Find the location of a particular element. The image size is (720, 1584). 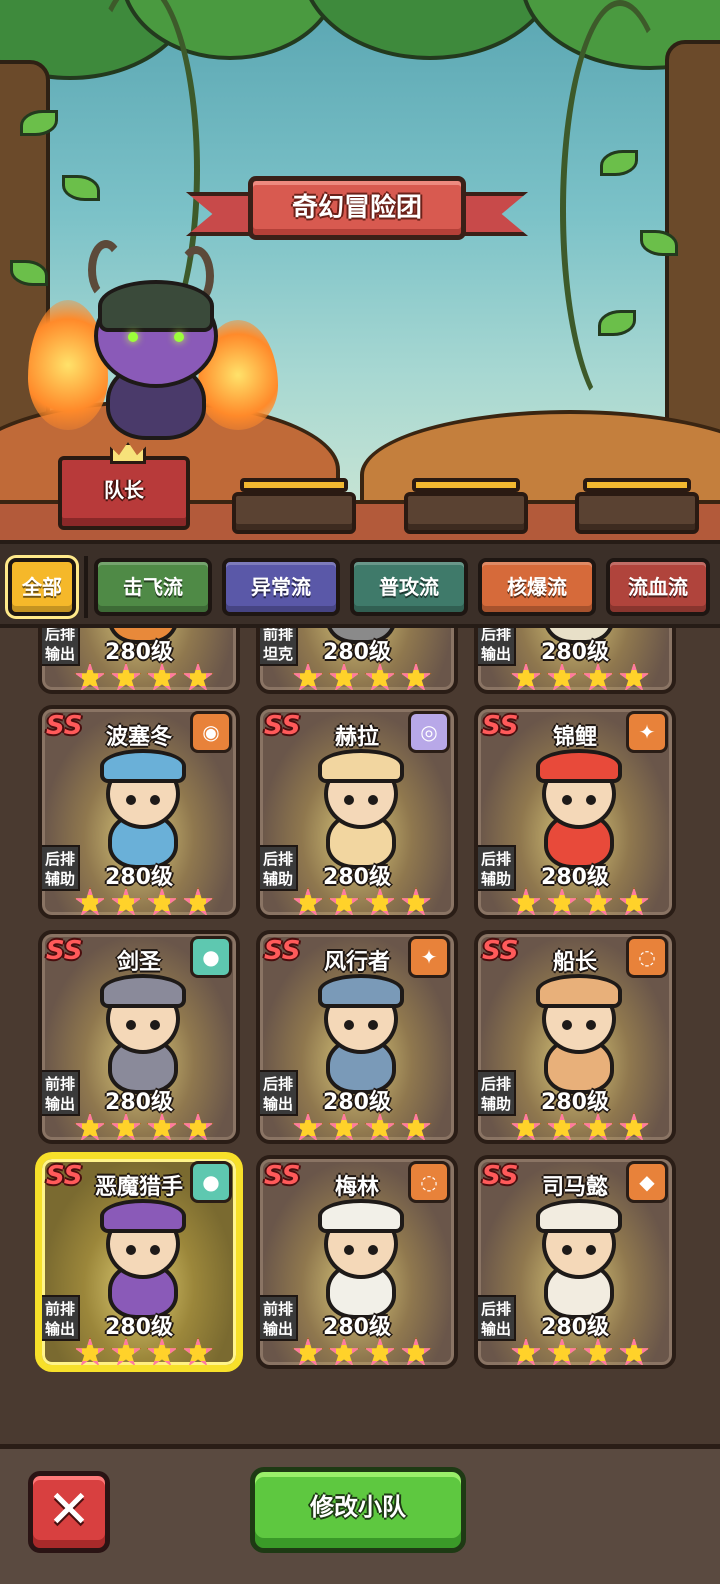

tab-basic-attack: 普攻流 is located at coordinates (409, 587).